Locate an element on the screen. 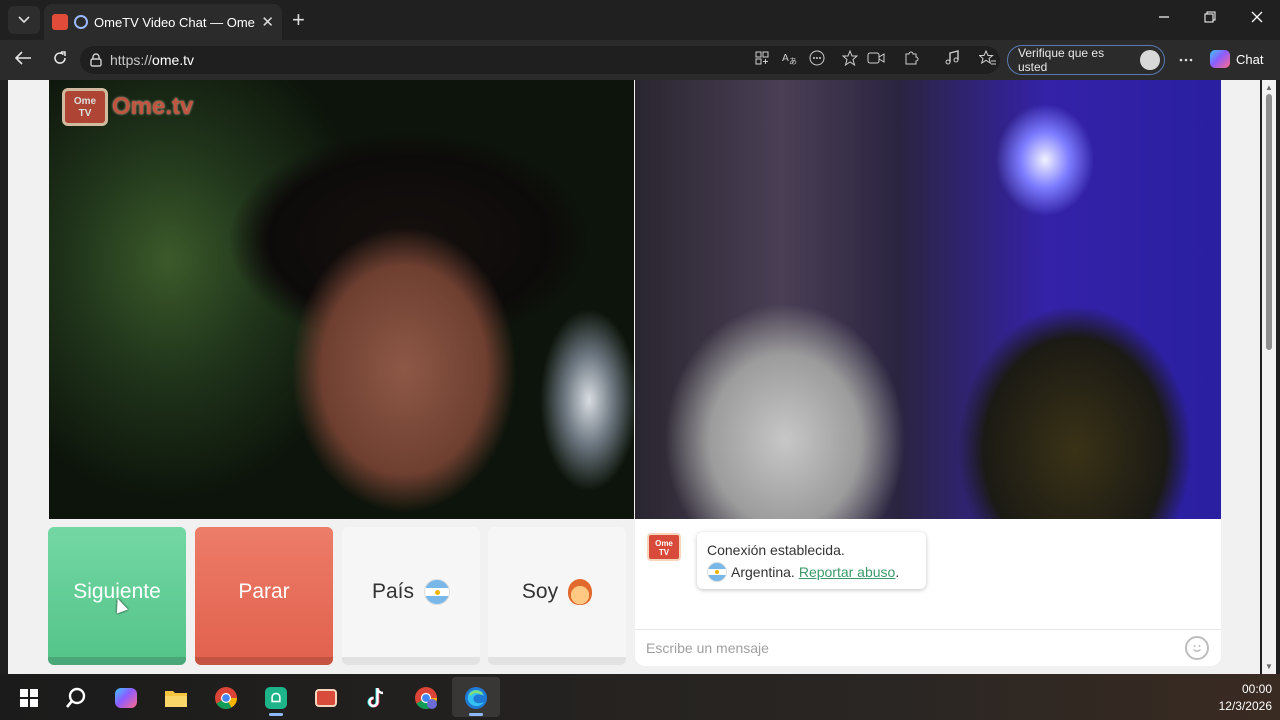 Image resolution: width=1280 pixels, height=720 pixels. clock-date: 12/3/2026 is located at coordinates (1245, 706).